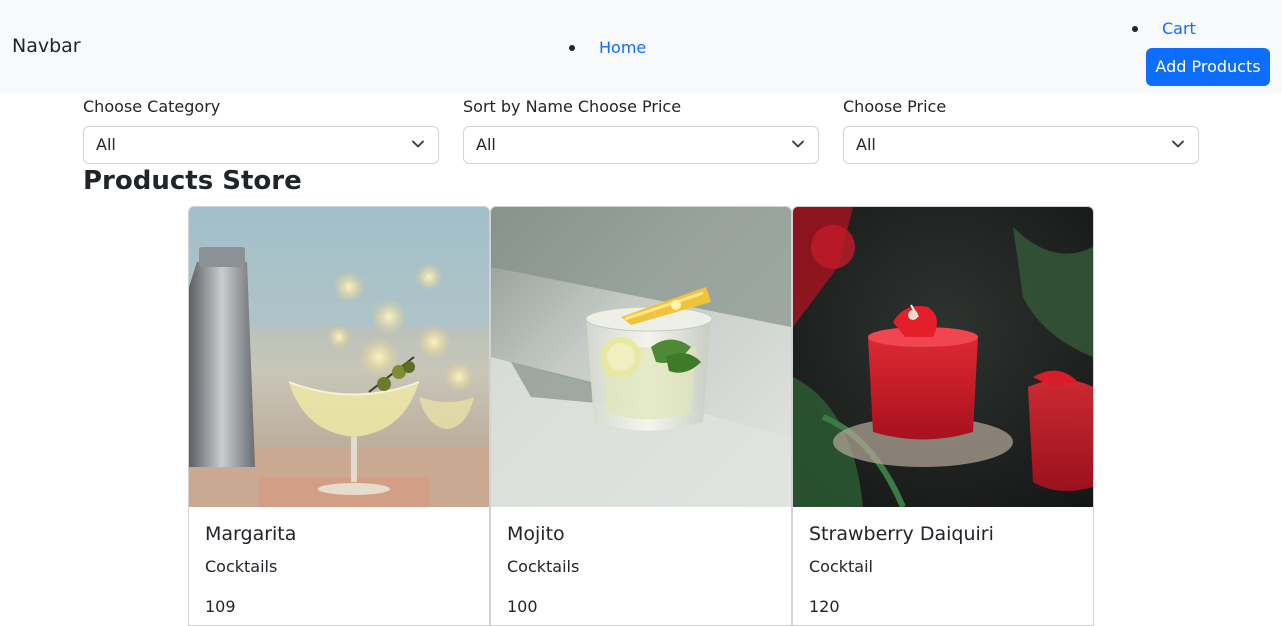  I want to click on product-name: Strawberry Daiquiri, so click(901, 534).